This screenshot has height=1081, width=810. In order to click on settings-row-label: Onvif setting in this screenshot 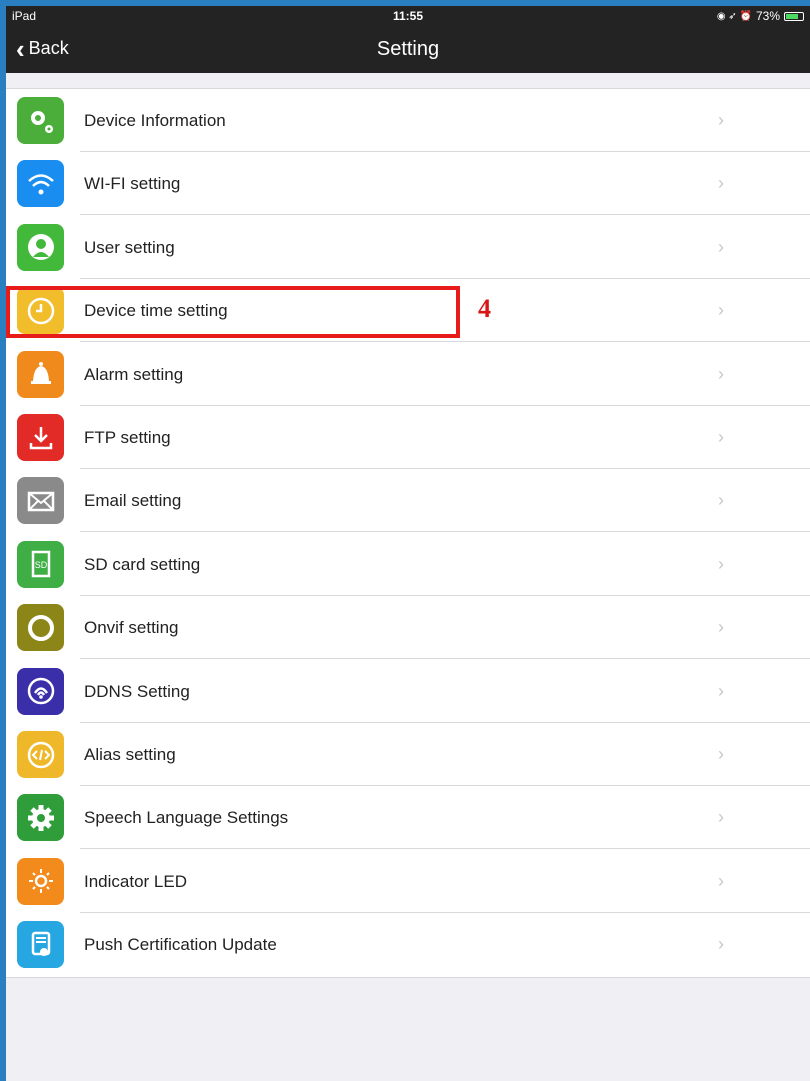, I will do `click(131, 628)`.